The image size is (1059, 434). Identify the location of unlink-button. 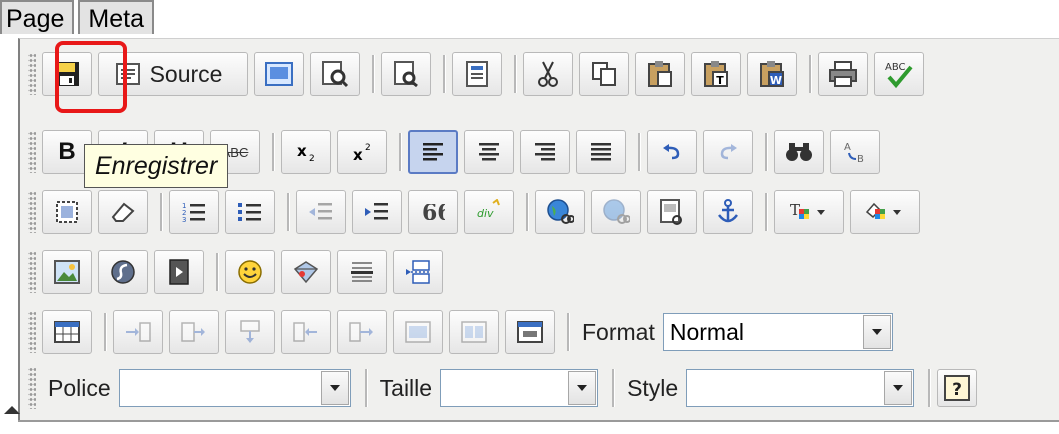
(616, 212).